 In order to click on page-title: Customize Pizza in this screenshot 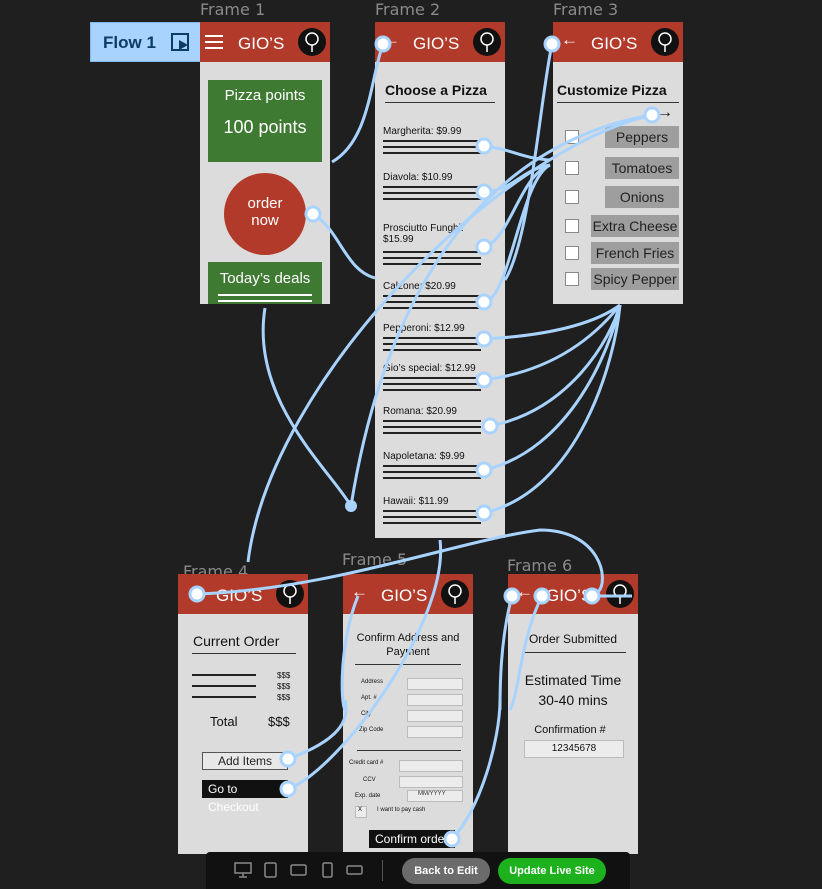, I will do `click(612, 90)`.